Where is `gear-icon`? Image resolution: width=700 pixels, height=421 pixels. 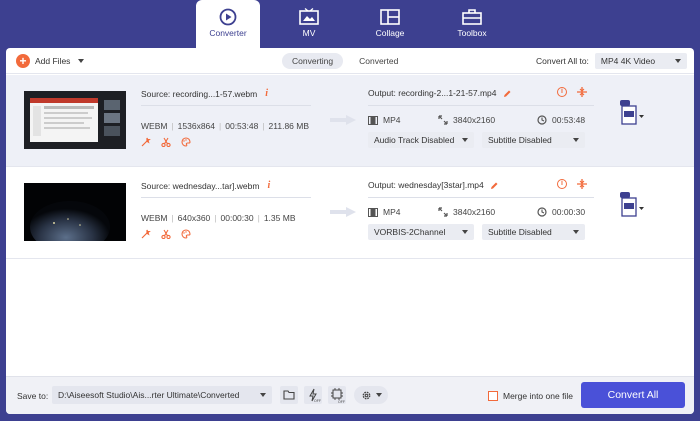
gear-icon is located at coordinates (366, 395).